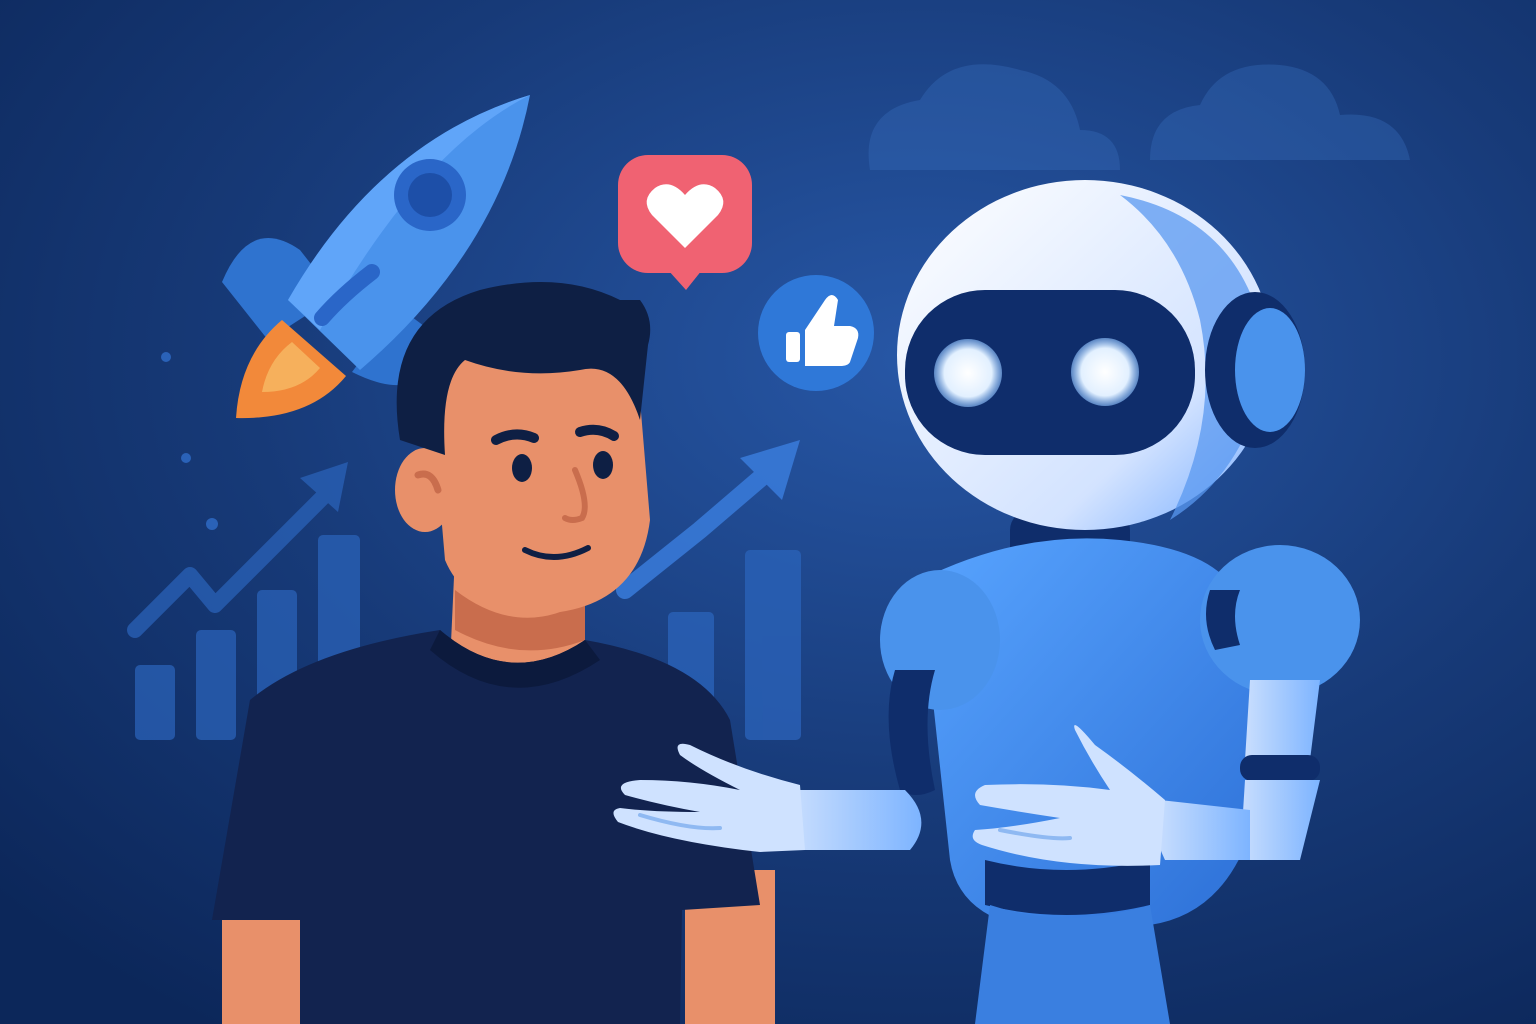 The width and height of the screenshot is (1536, 1024). Describe the element at coordinates (816, 333) in the screenshot. I see `thumbs-up-icon` at that location.